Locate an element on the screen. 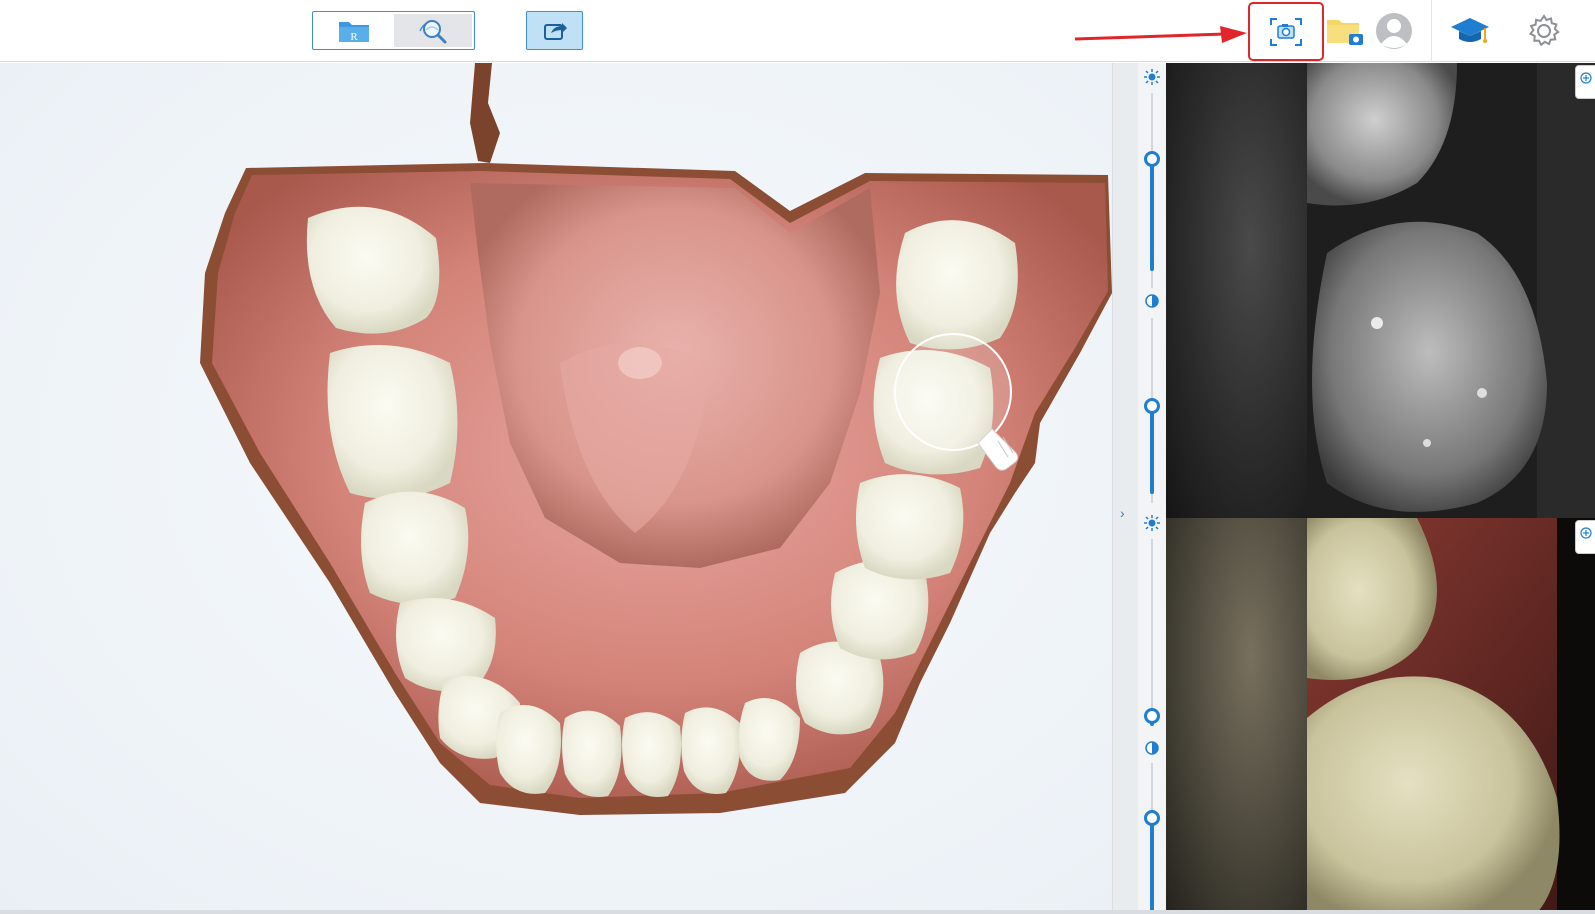 Image resolution: width=1595 pixels, height=914 pixels. folder-camera-icon is located at coordinates (1345, 32).